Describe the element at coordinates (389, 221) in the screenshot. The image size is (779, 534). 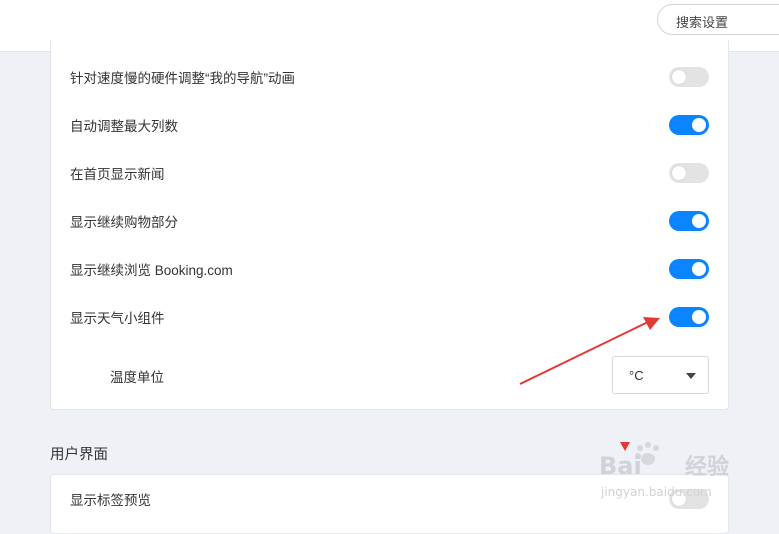
I see `setting-row-continue-shopping: 显示继续购物部分` at that location.